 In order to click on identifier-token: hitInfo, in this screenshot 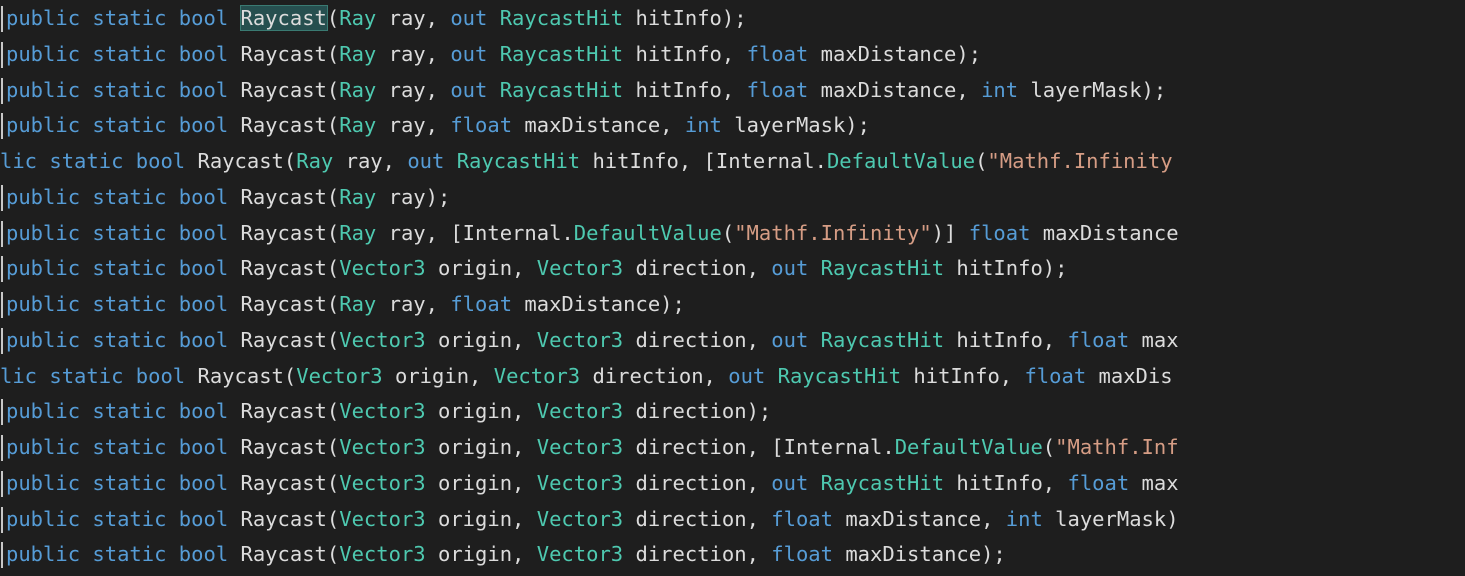, I will do `click(685, 89)`.